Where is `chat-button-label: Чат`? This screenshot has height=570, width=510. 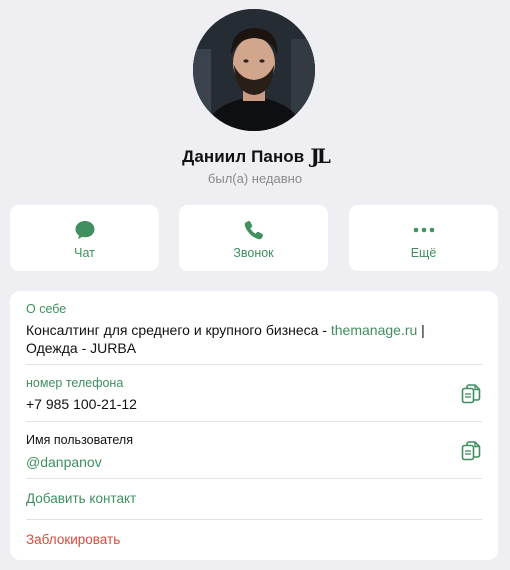 chat-button-label: Чат is located at coordinates (84, 253).